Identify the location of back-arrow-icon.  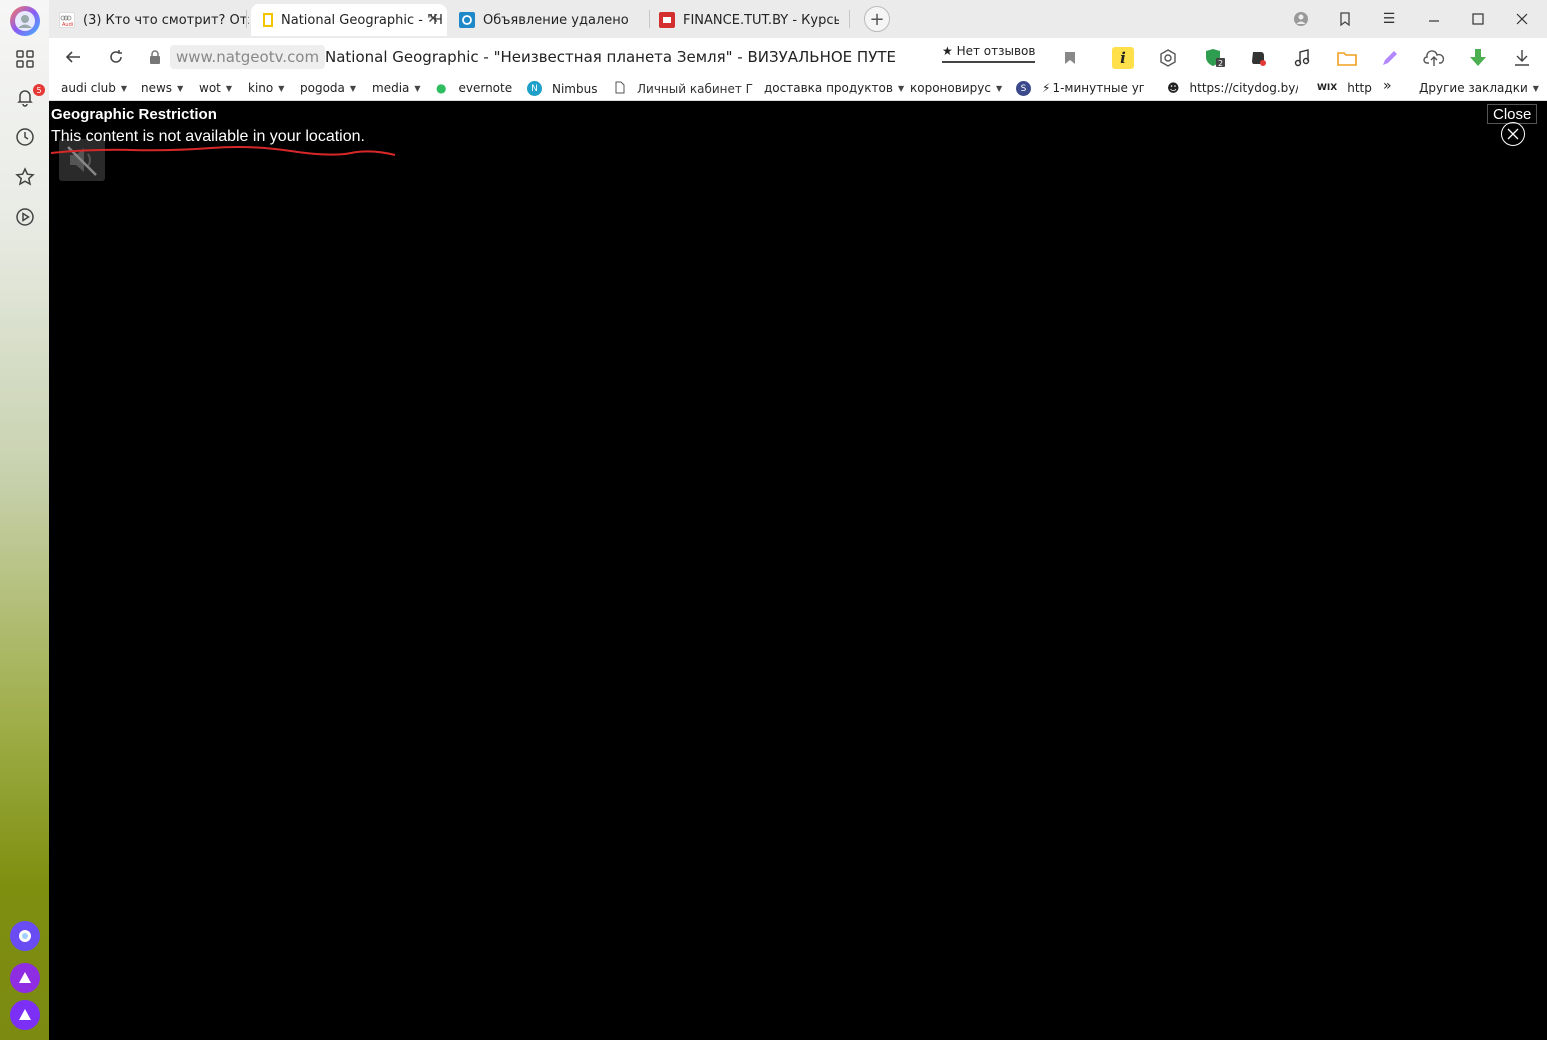
(73, 57).